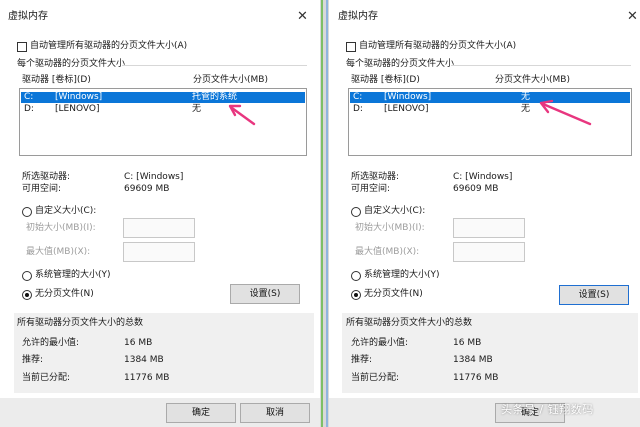 The height and width of the screenshot is (427, 640). I want to click on watermark-text: 头条号 / 钰翔数码, so click(547, 409).